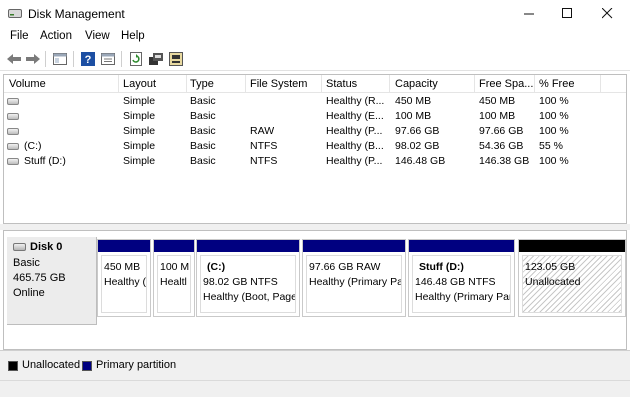 Image resolution: width=630 pixels, height=397 pixels. I want to click on menu-action: Action, so click(56, 36).